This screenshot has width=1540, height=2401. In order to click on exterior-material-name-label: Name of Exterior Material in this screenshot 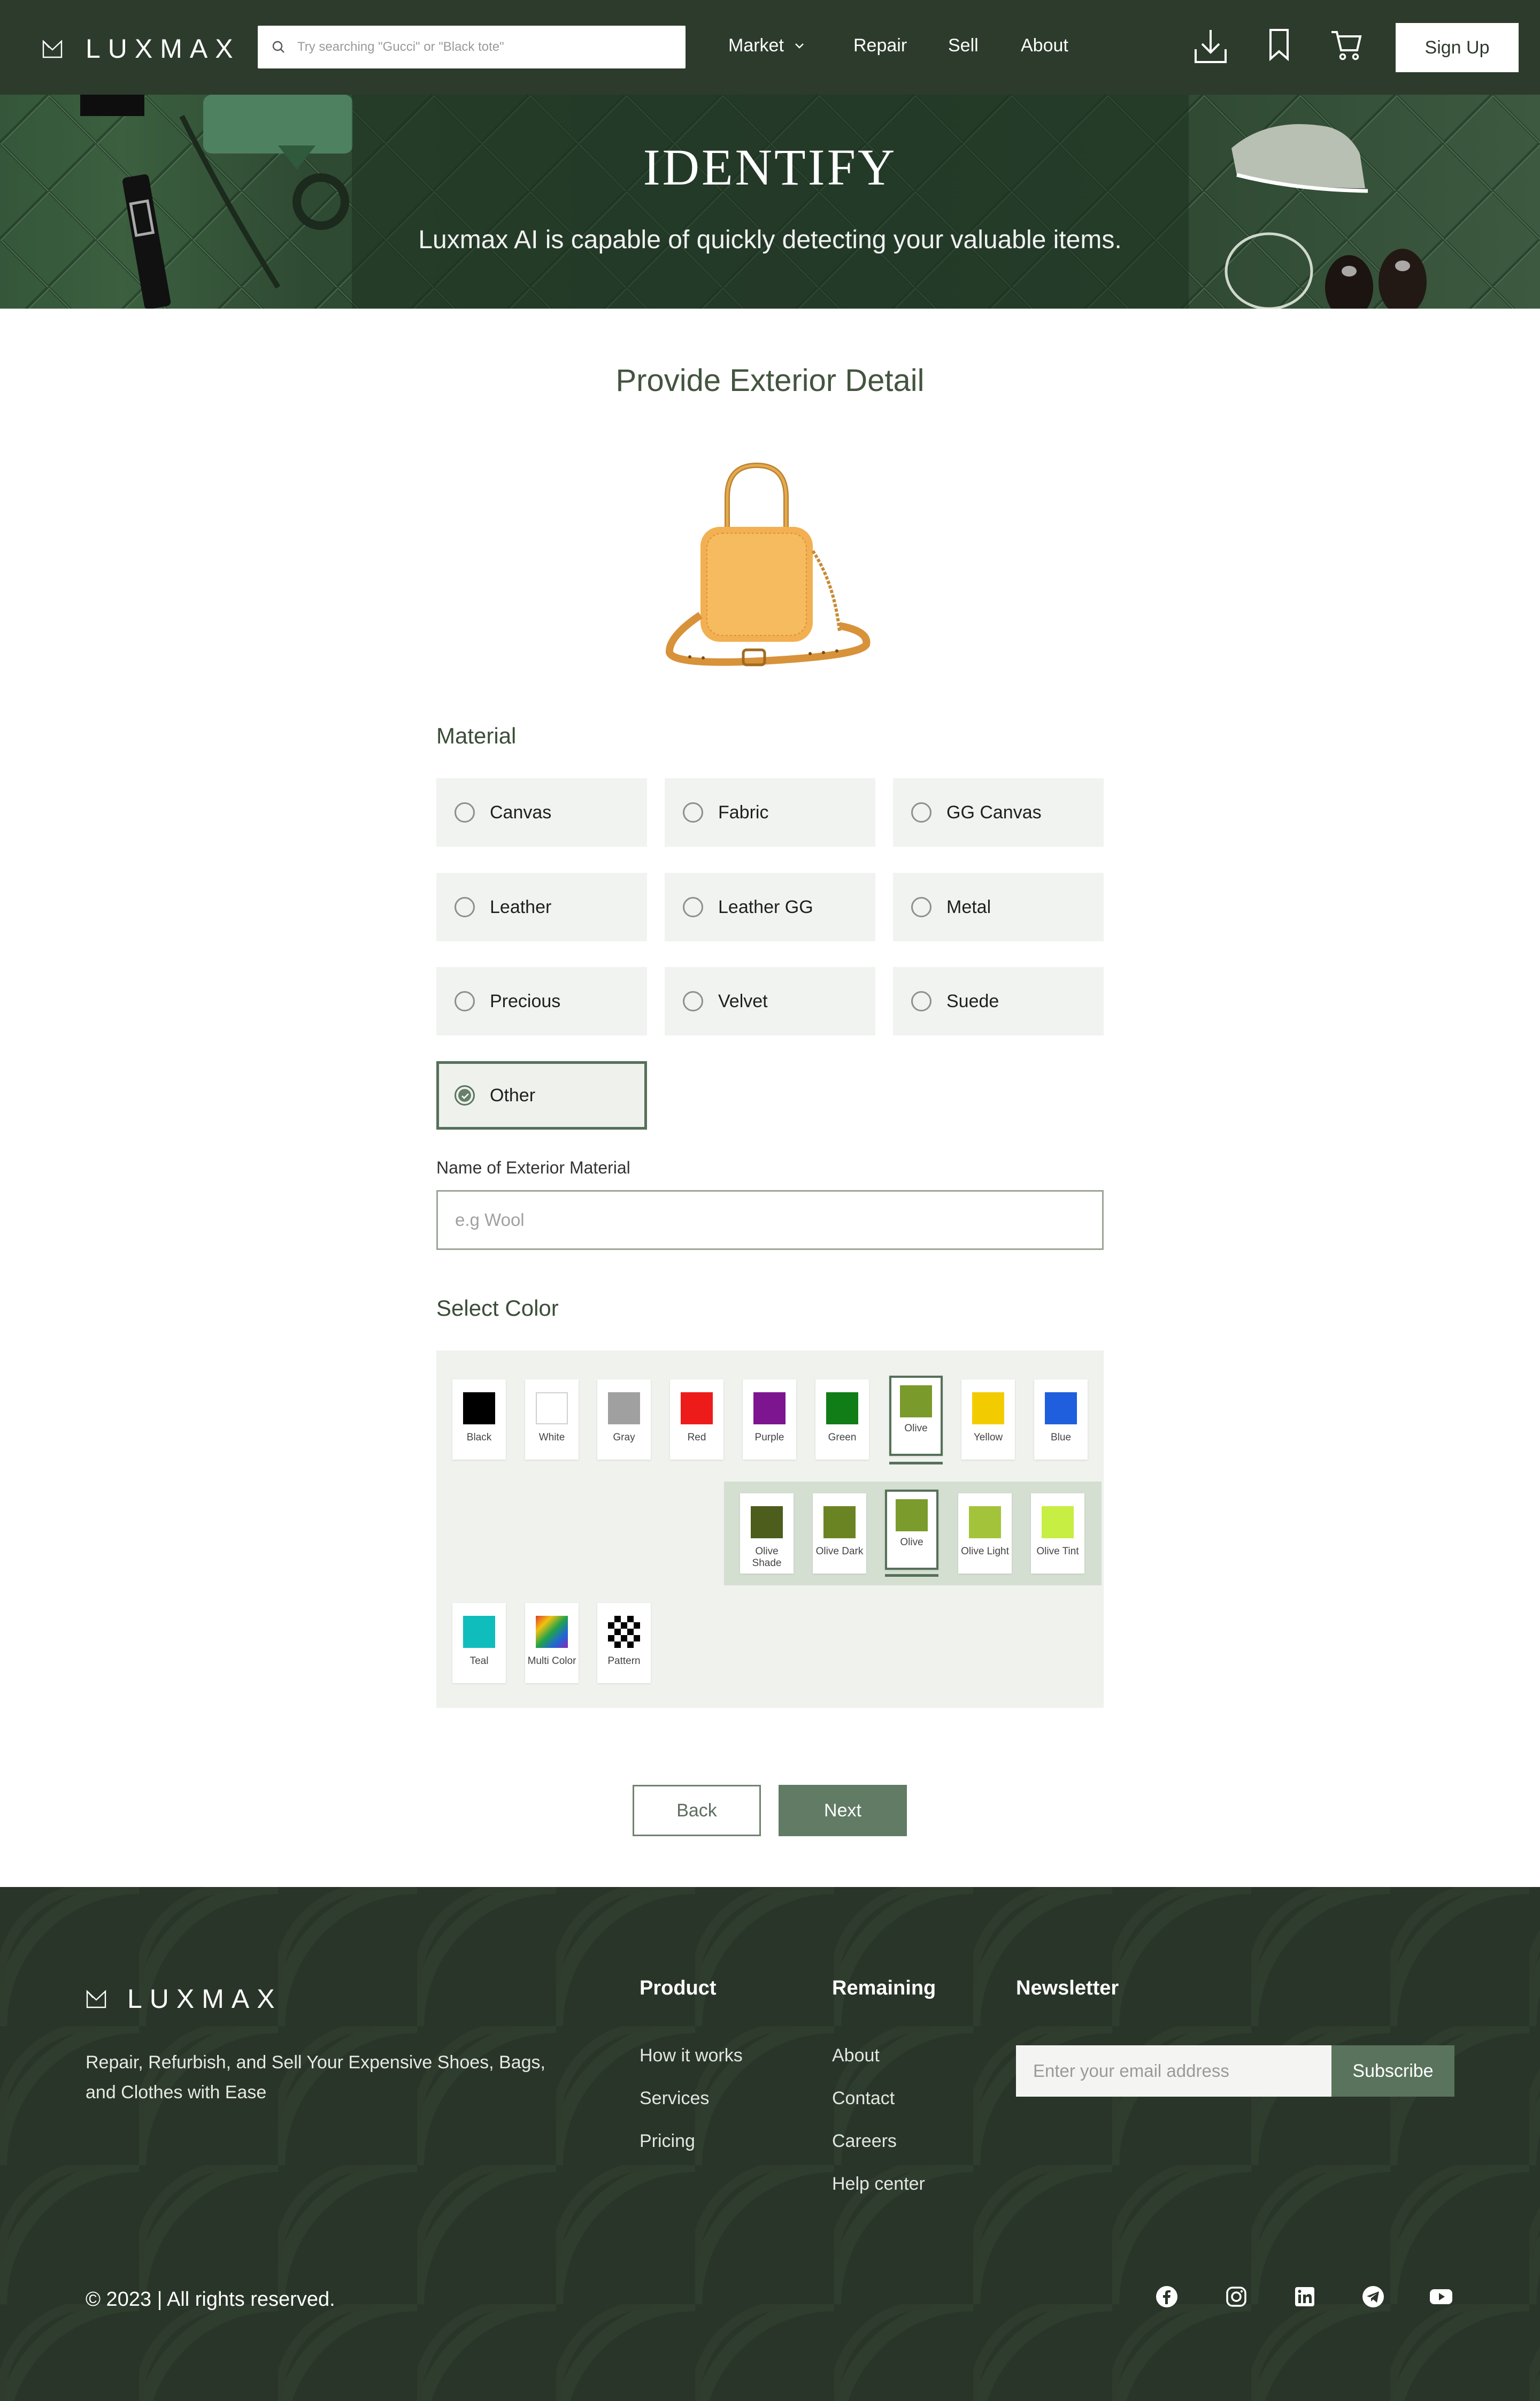, I will do `click(533, 1167)`.